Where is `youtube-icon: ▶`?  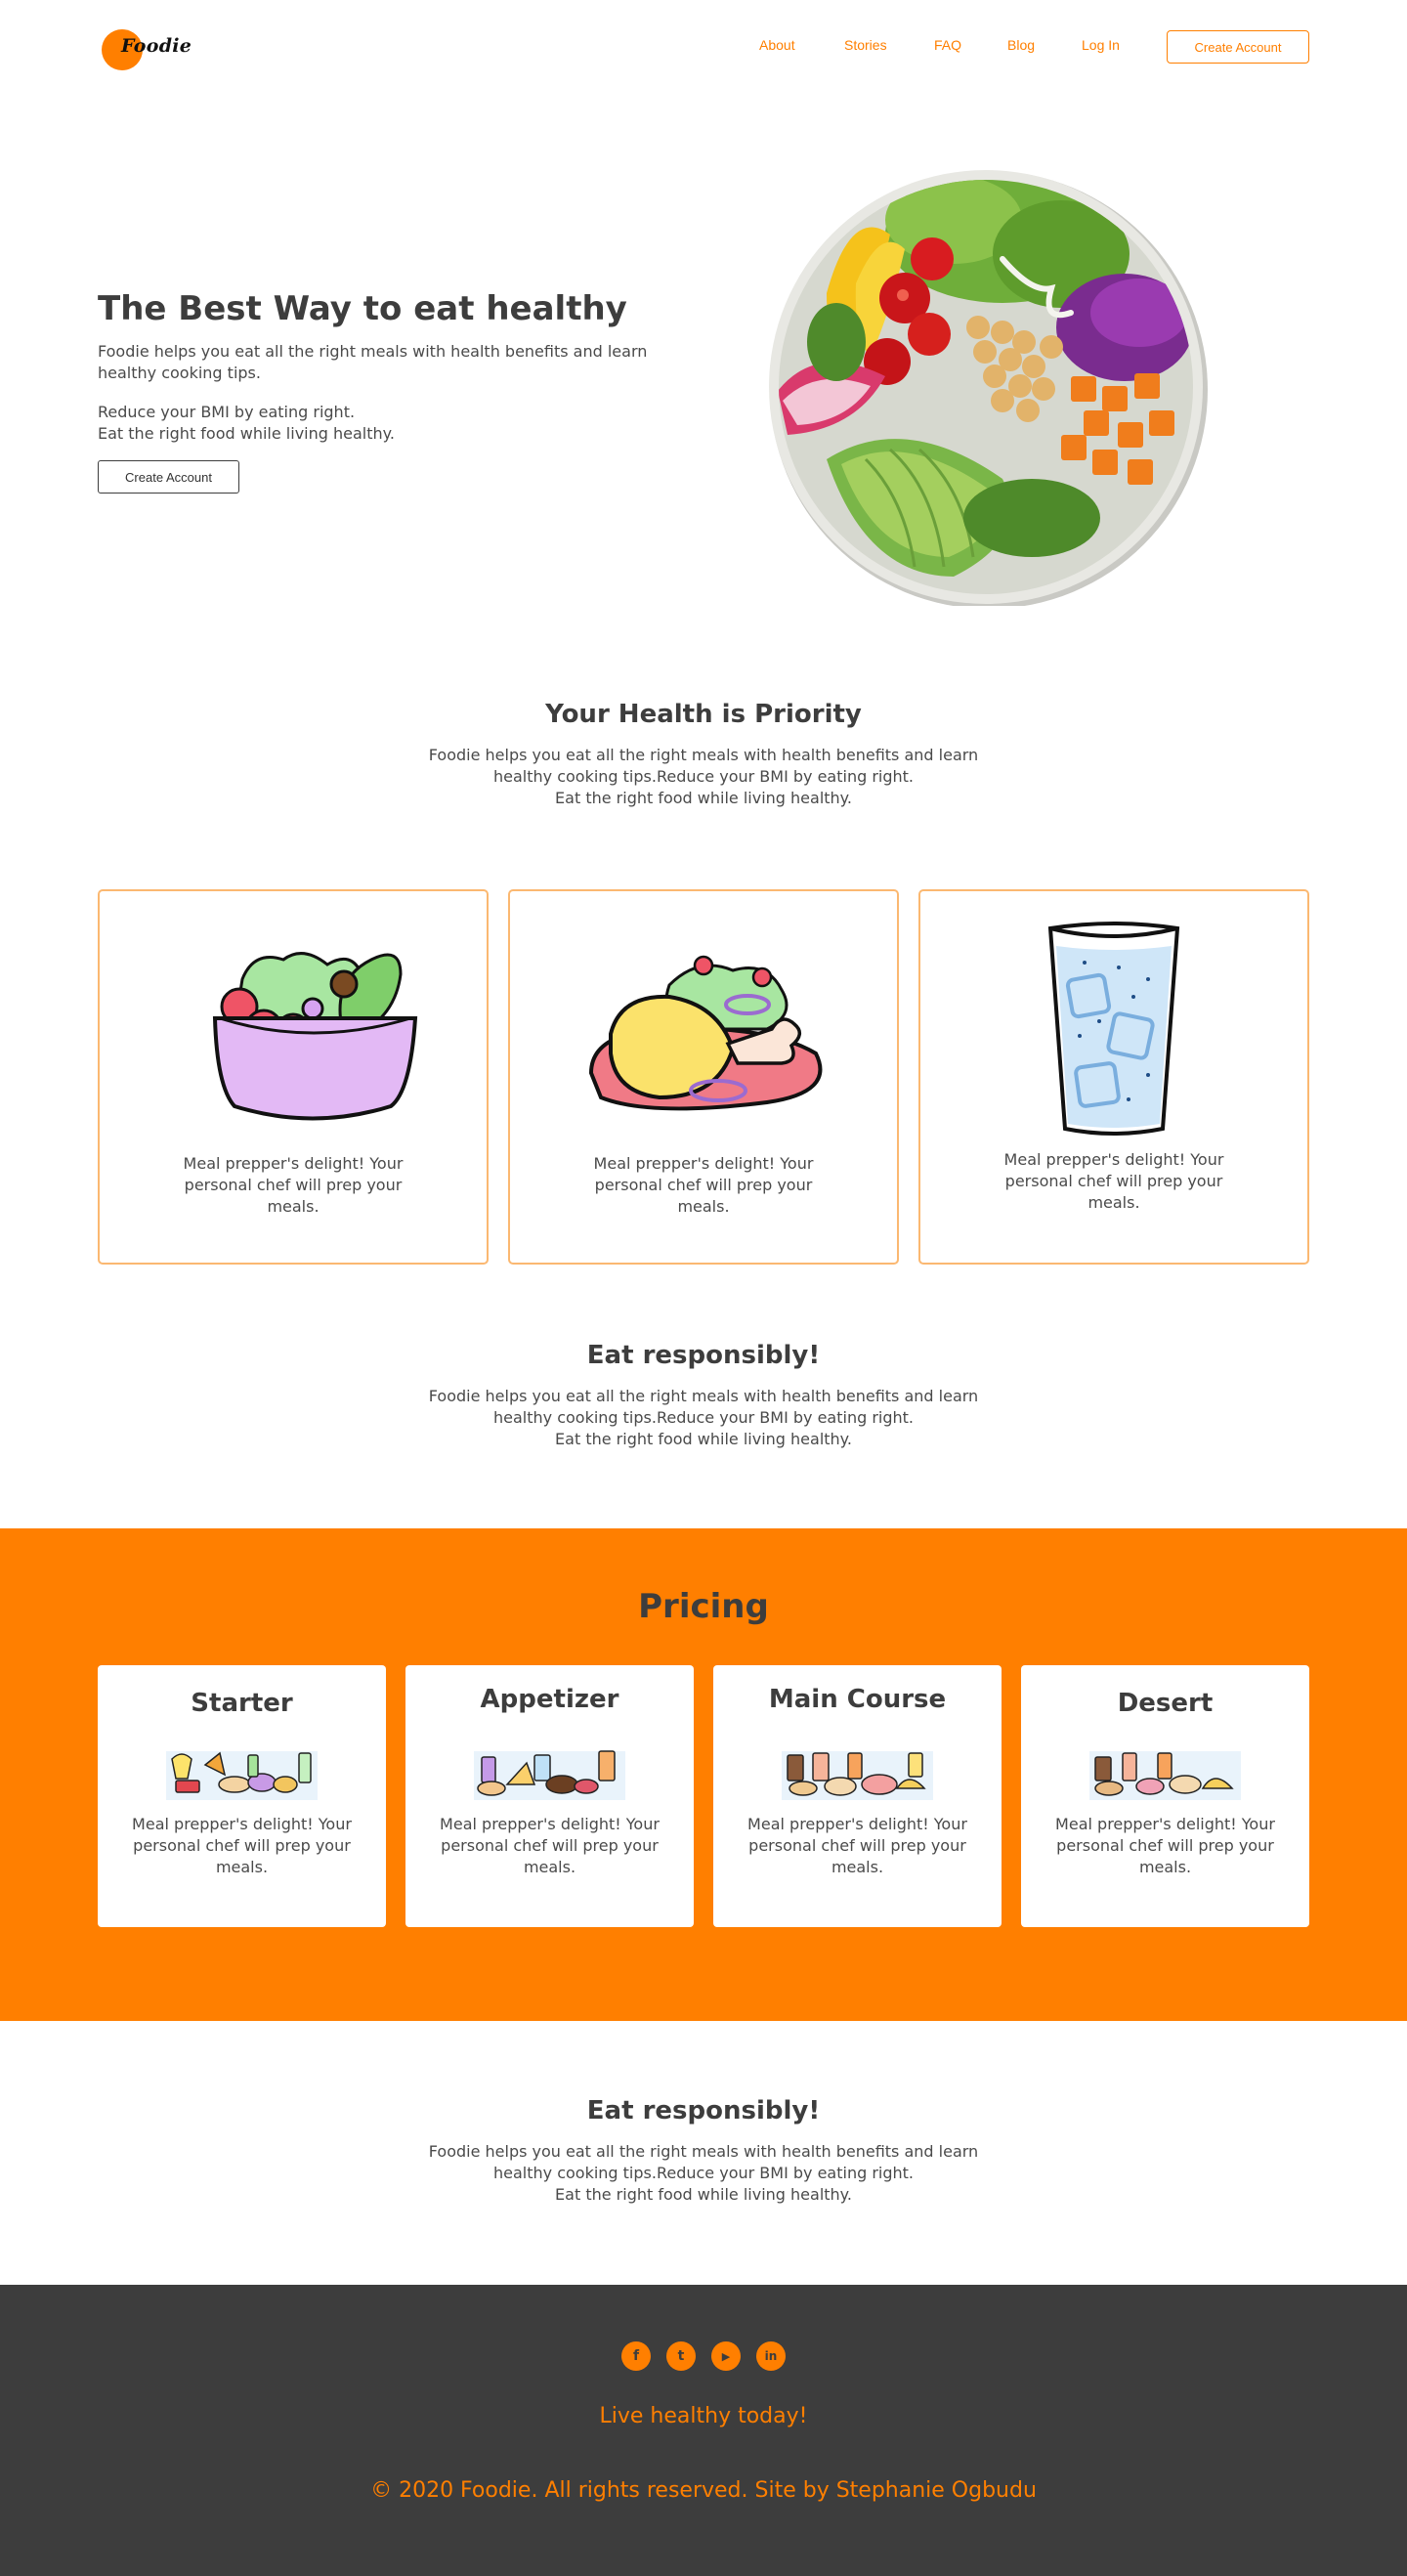 youtube-icon: ▶ is located at coordinates (726, 2356).